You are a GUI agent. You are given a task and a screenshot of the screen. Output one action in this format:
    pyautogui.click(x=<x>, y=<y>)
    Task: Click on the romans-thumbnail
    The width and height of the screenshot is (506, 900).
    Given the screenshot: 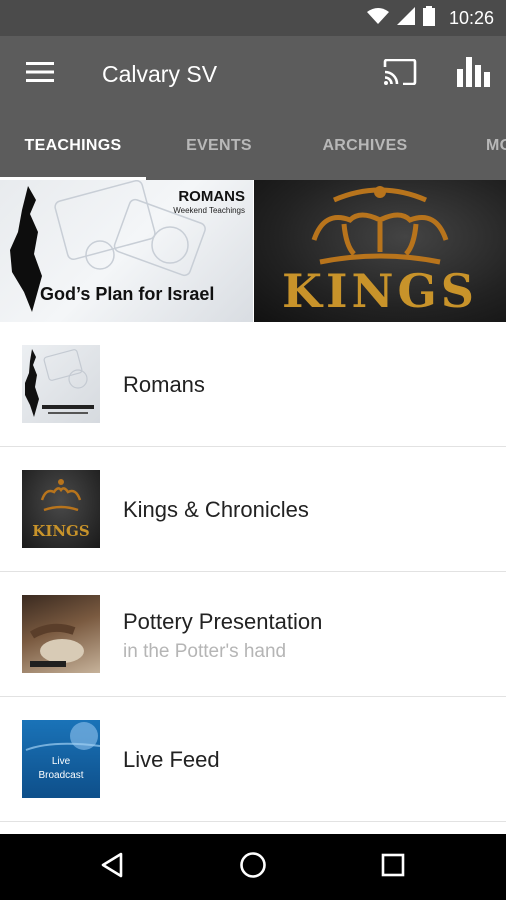 What is the action you would take?
    pyautogui.click(x=61, y=384)
    